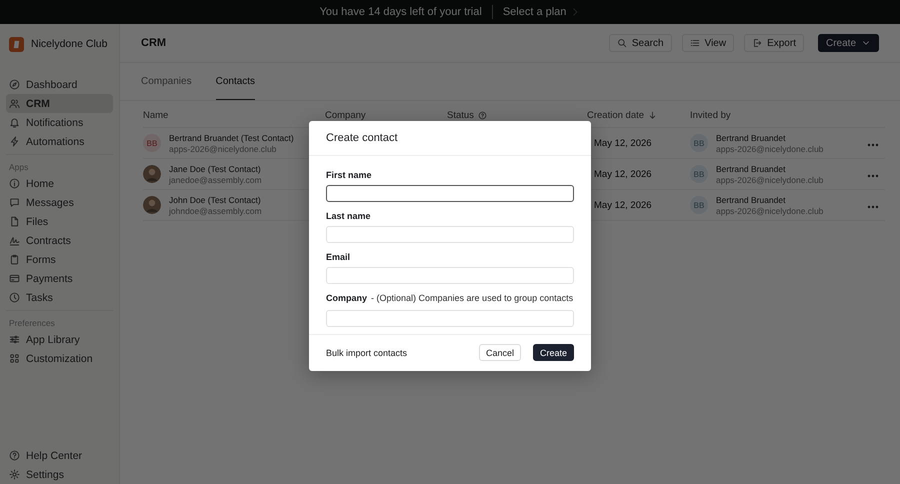  What do you see at coordinates (69, 44) in the screenshot?
I see `workspace-name: Nicelydone Club` at bounding box center [69, 44].